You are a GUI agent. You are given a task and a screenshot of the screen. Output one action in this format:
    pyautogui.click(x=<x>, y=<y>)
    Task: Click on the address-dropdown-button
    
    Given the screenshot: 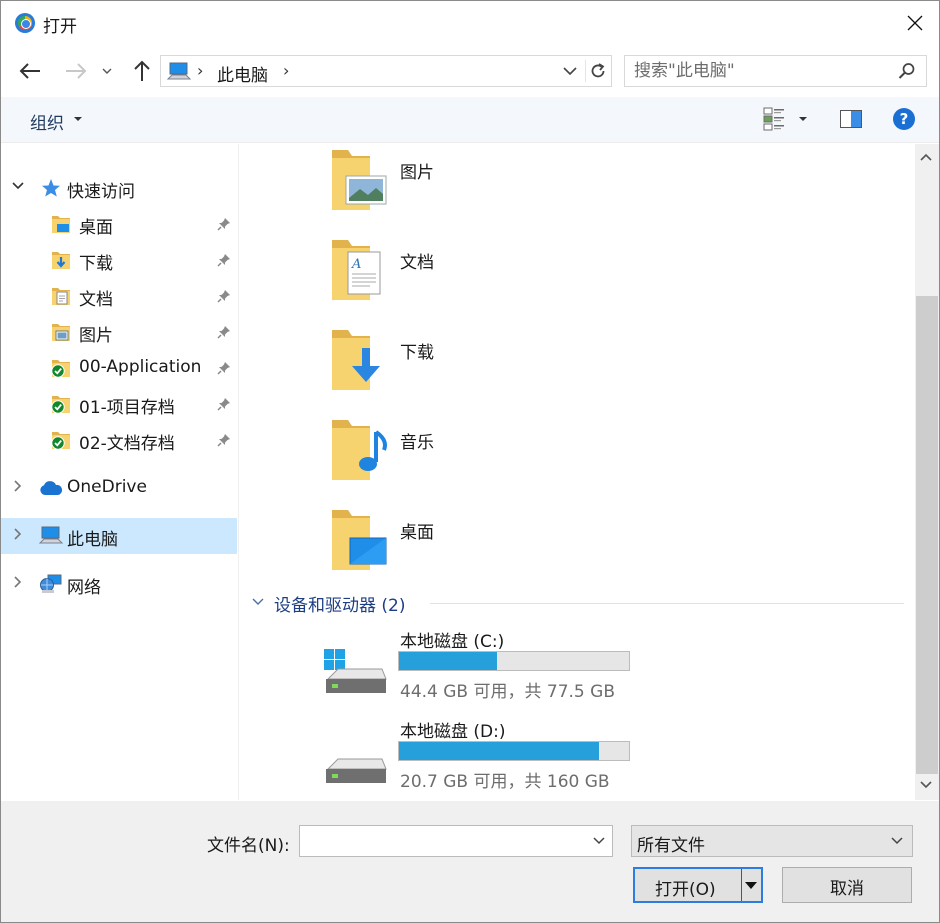 What is the action you would take?
    pyautogui.click(x=570, y=71)
    